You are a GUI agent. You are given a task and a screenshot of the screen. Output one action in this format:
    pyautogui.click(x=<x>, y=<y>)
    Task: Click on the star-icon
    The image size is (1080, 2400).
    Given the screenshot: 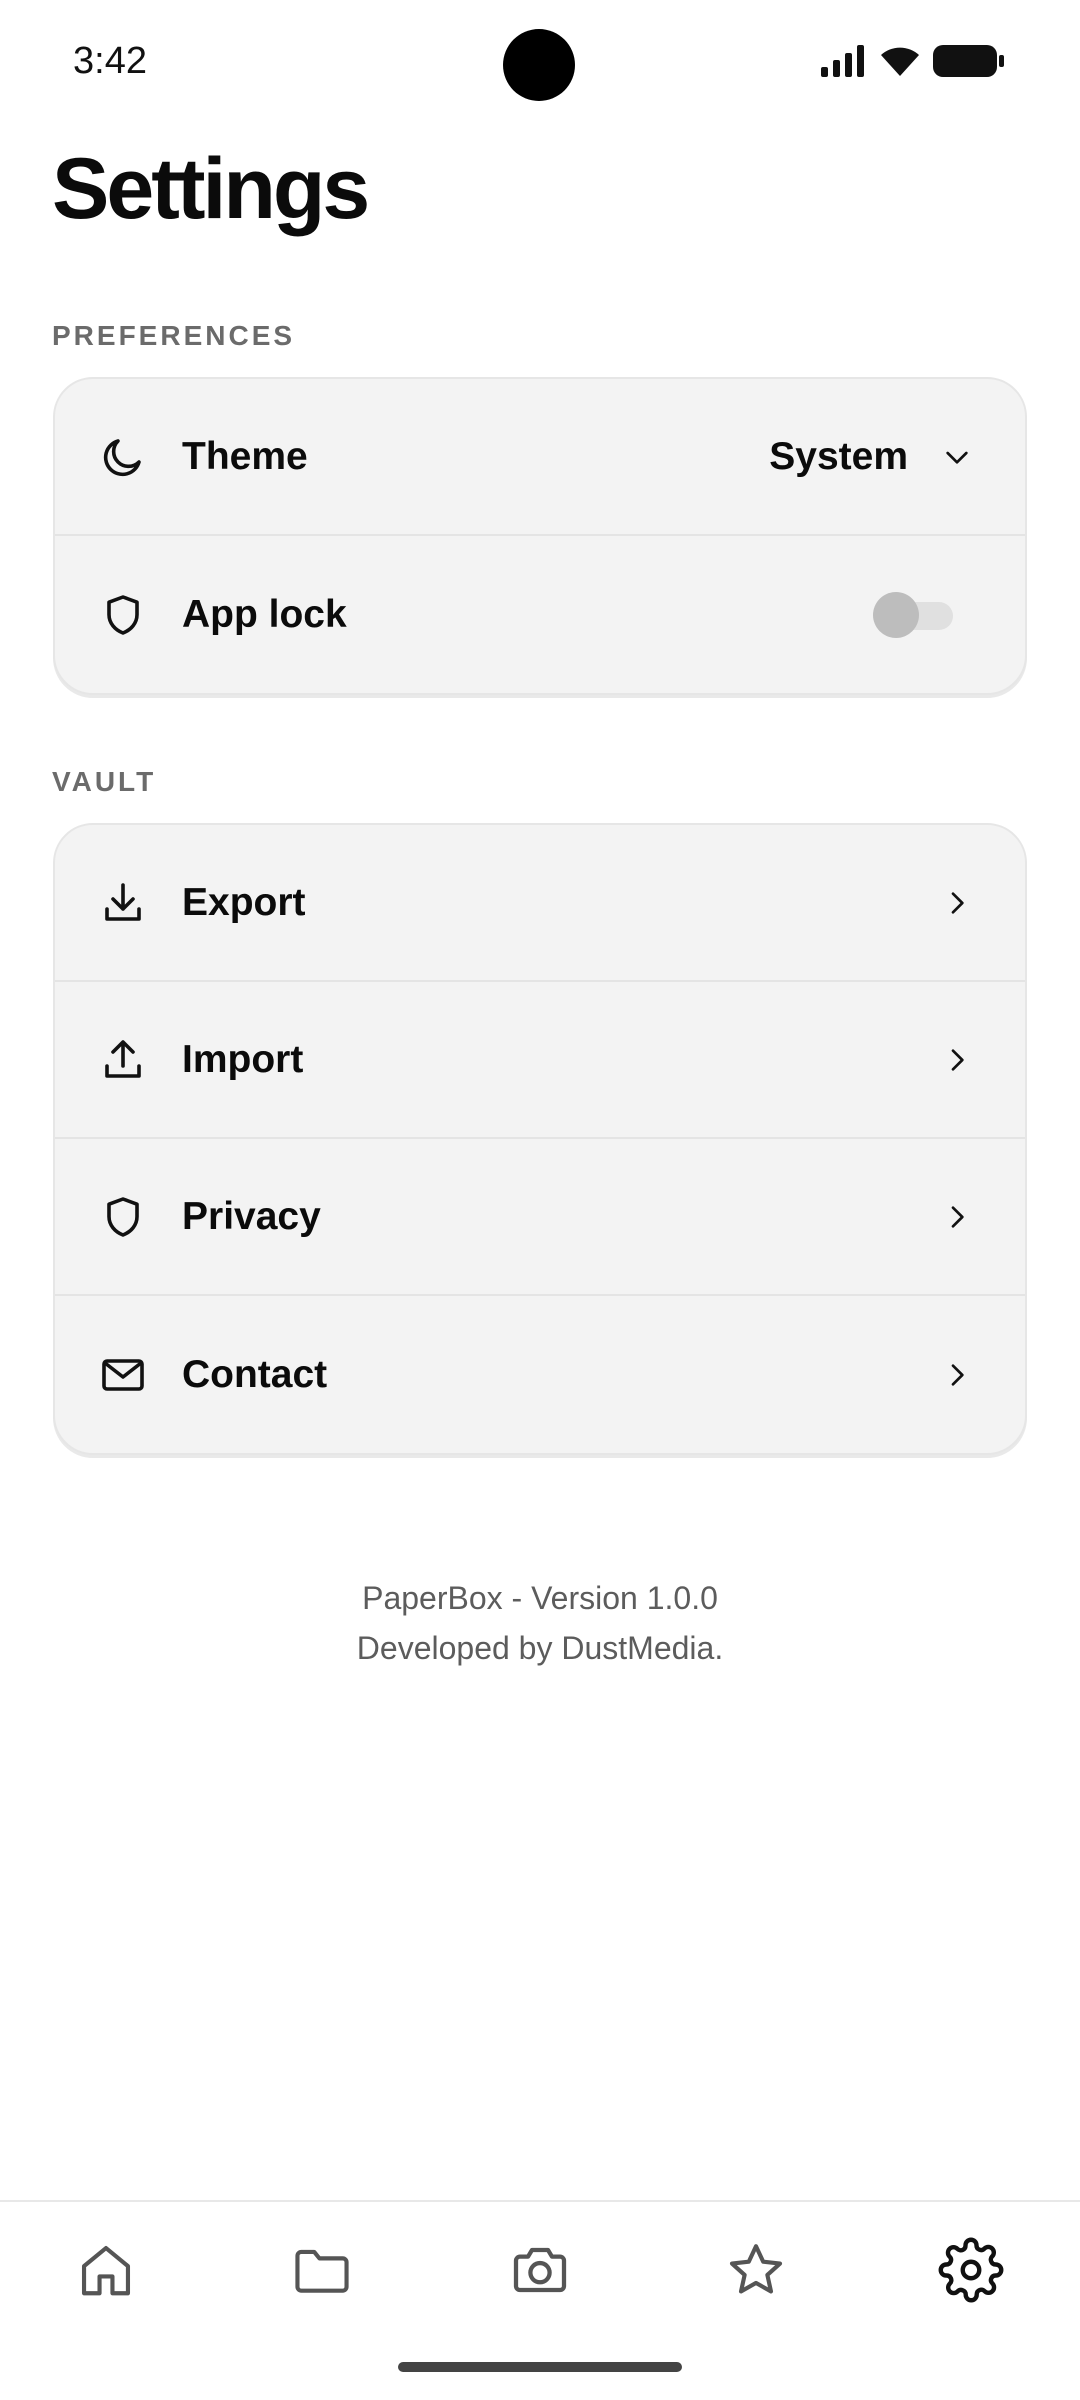 What is the action you would take?
    pyautogui.click(x=756, y=2270)
    